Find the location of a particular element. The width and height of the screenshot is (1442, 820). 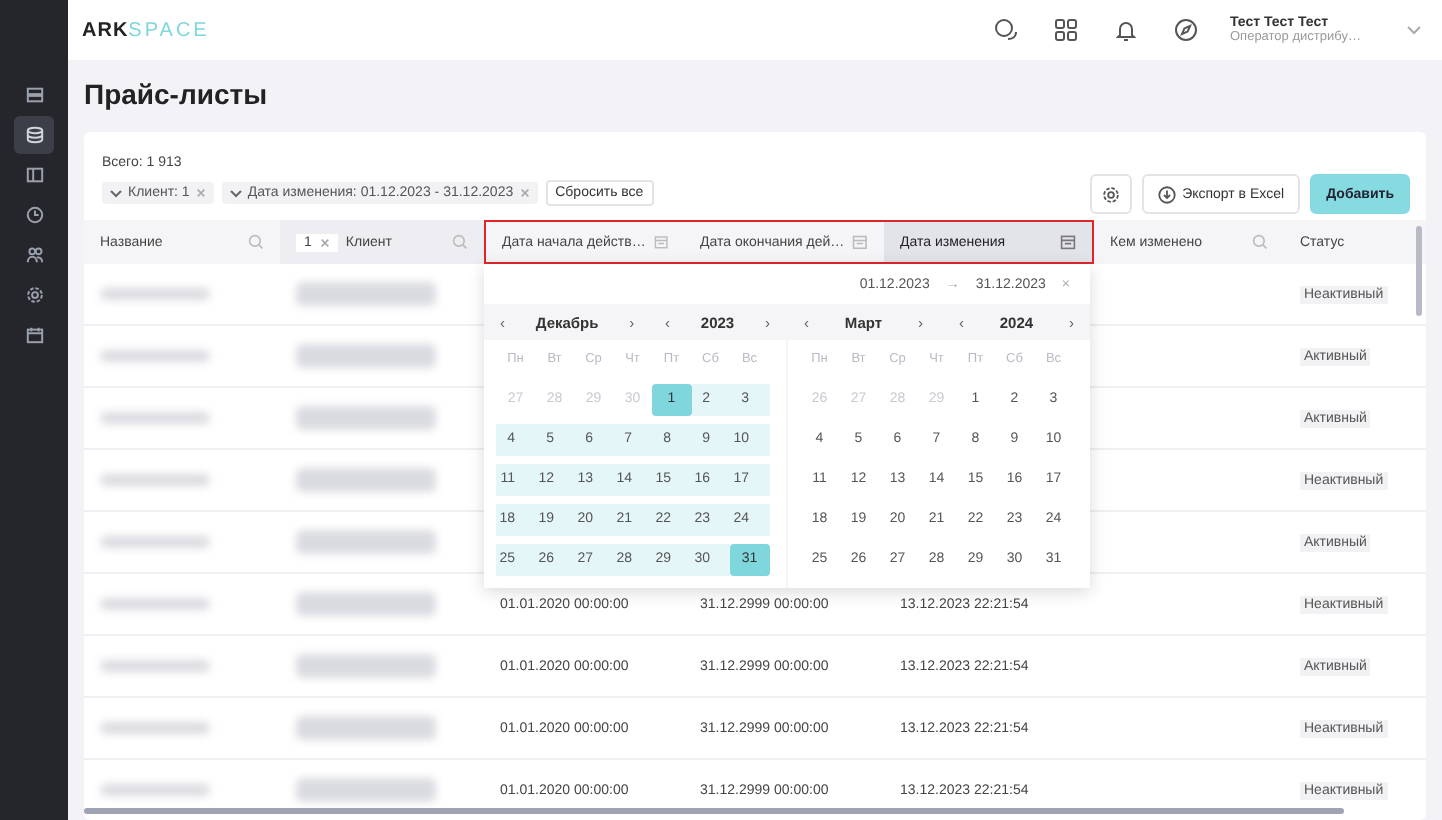

settings-icon is located at coordinates (1111, 194).